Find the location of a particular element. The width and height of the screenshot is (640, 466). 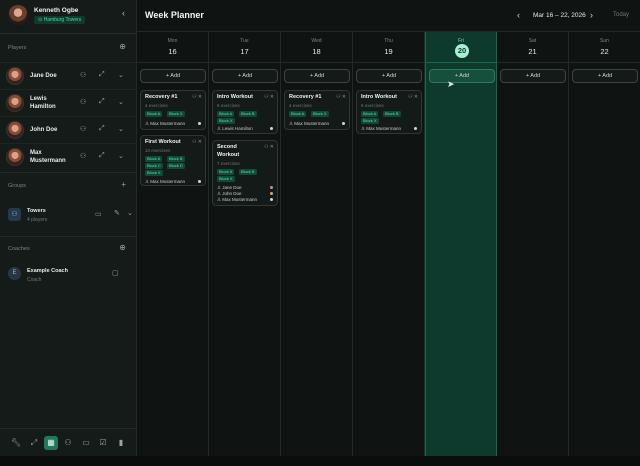

chevron-right-icon: › is located at coordinates (591, 15).